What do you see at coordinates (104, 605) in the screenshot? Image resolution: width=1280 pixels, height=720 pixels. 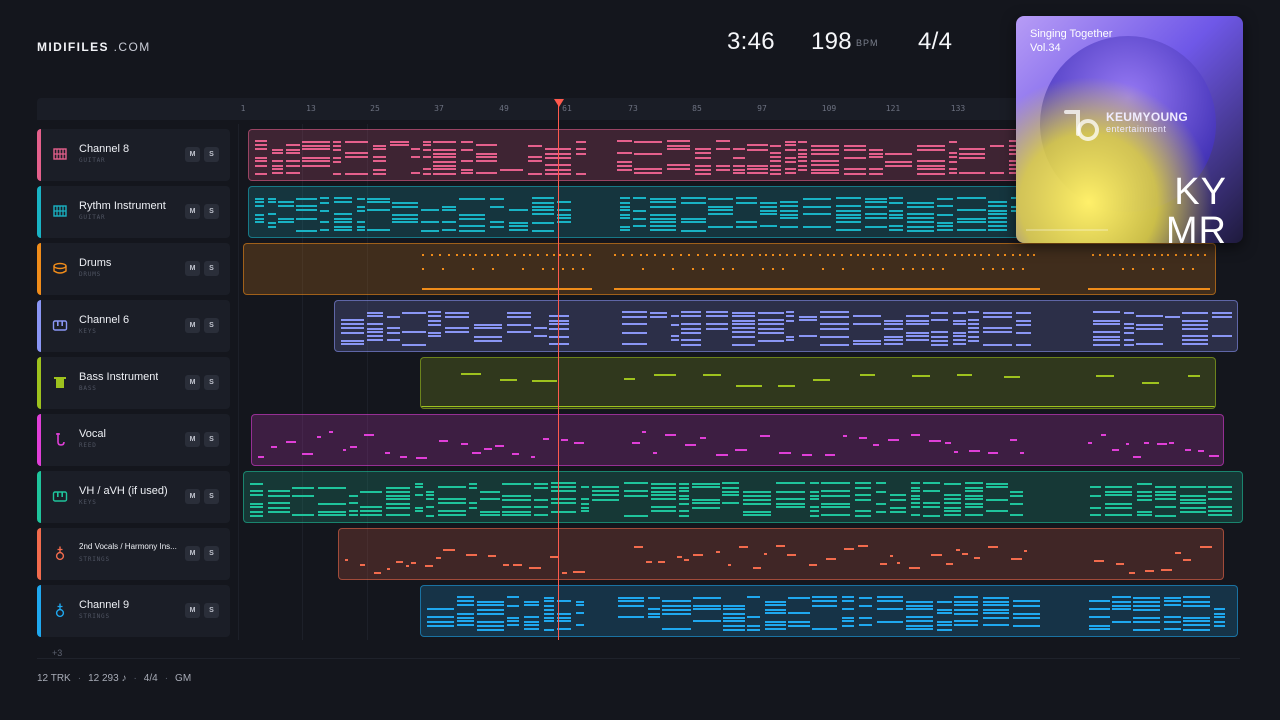 I see `track-name: Channel 9` at bounding box center [104, 605].